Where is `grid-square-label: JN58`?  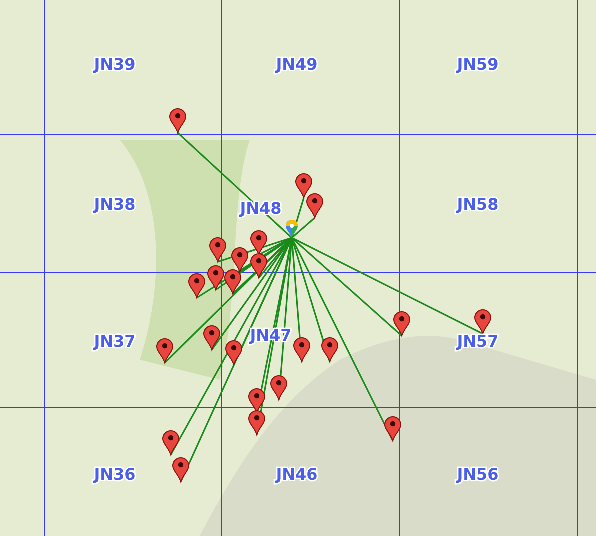
grid-square-label: JN58 is located at coordinates (478, 204).